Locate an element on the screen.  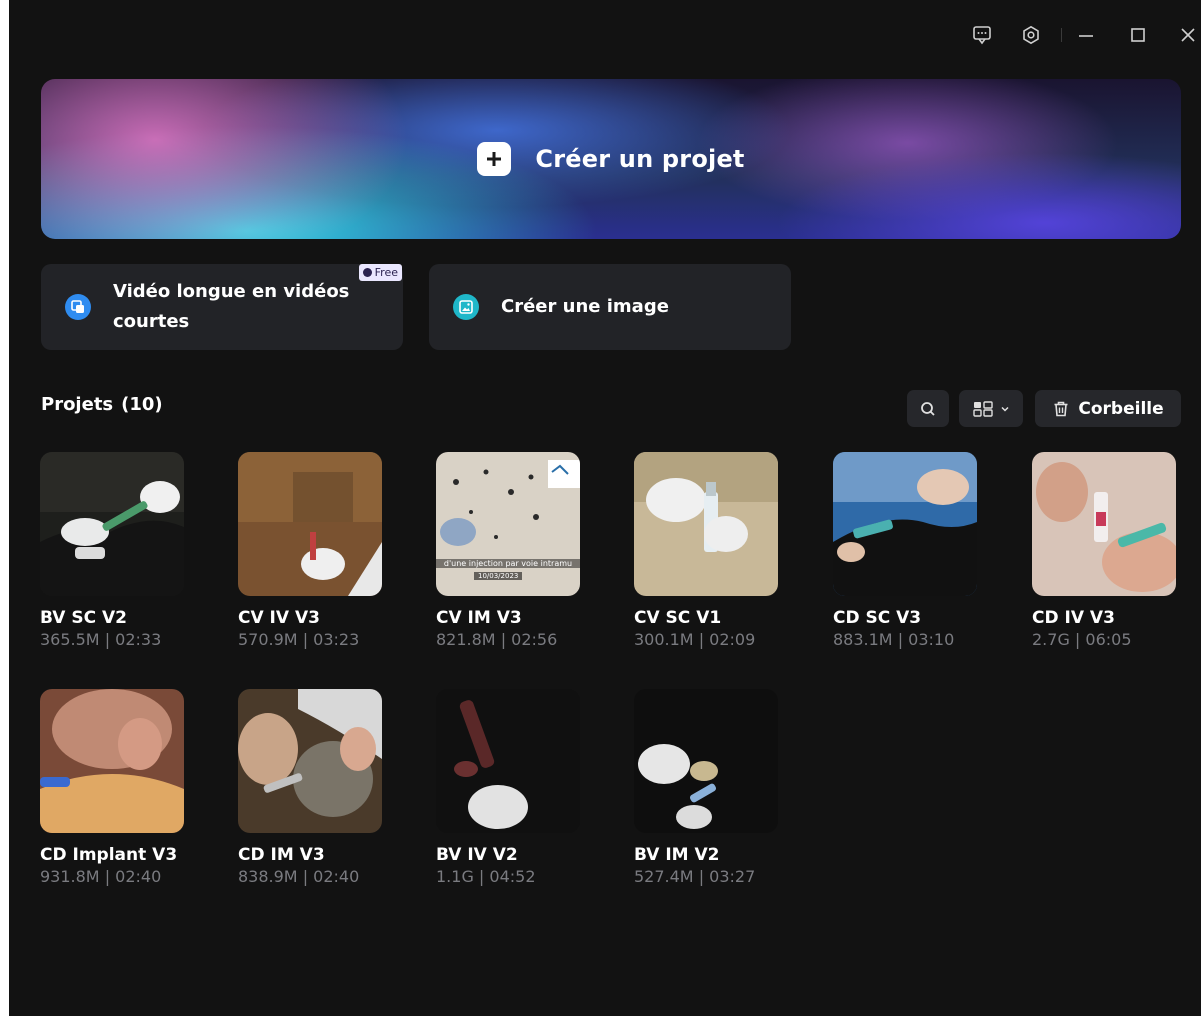
project-card: CV SC V1 300.1M | 02:09 is located at coordinates (709, 550).